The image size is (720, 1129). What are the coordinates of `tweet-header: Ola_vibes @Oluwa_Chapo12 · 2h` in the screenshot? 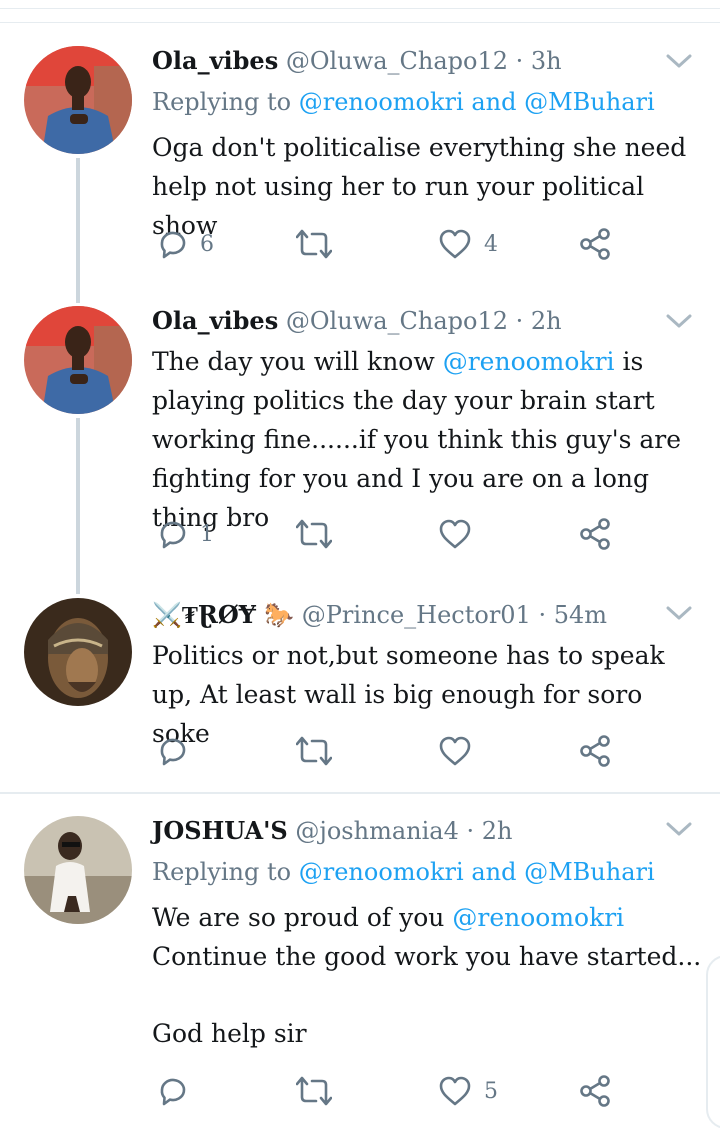 It's located at (357, 321).